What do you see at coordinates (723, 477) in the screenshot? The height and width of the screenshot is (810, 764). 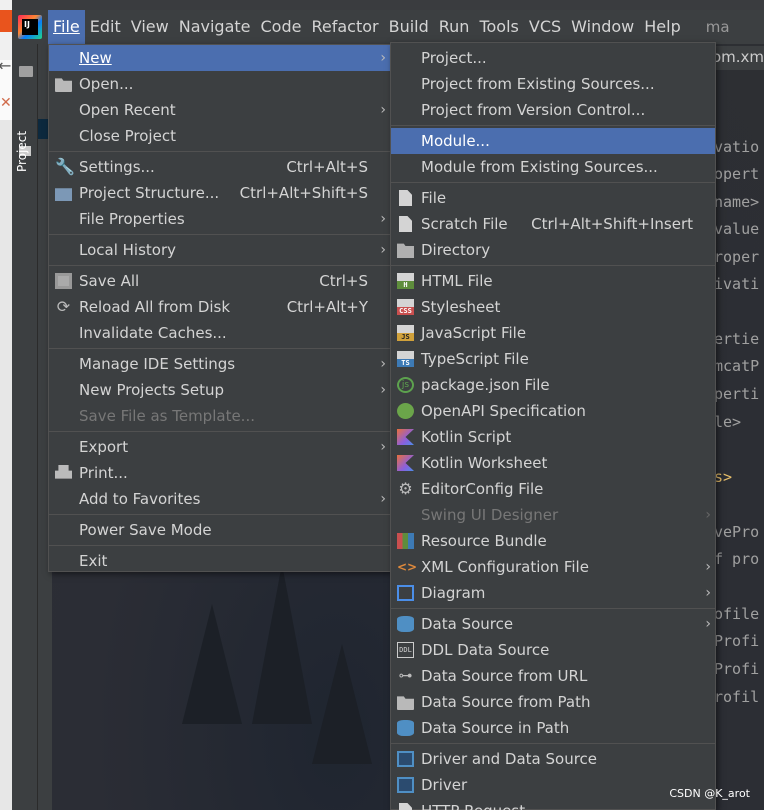 I see `code-line: s>` at bounding box center [723, 477].